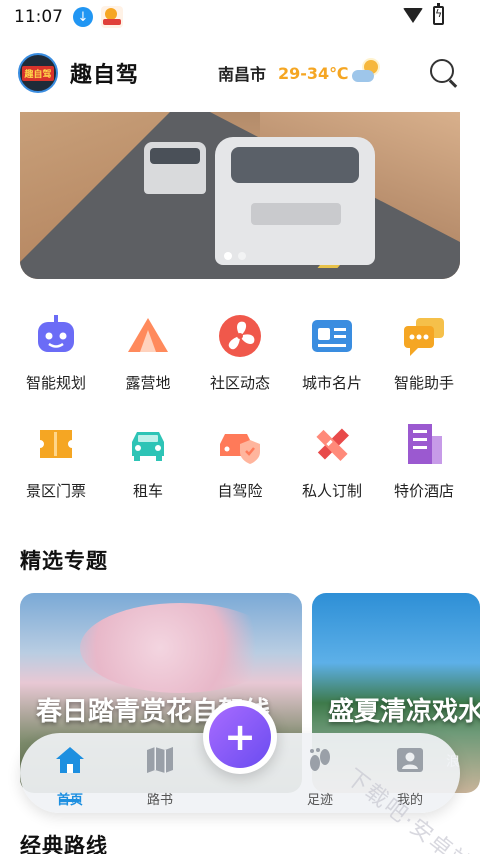 The height and width of the screenshot is (854, 480). What do you see at coordinates (423, 14) in the screenshot?
I see `status-indicators` at bounding box center [423, 14].